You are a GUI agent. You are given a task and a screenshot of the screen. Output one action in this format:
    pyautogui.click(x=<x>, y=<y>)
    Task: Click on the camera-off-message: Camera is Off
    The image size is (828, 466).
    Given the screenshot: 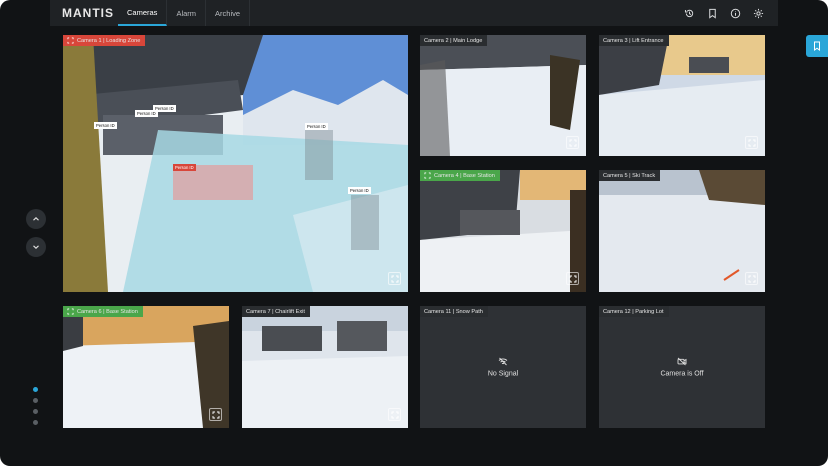 What is the action you would take?
    pyautogui.click(x=682, y=367)
    